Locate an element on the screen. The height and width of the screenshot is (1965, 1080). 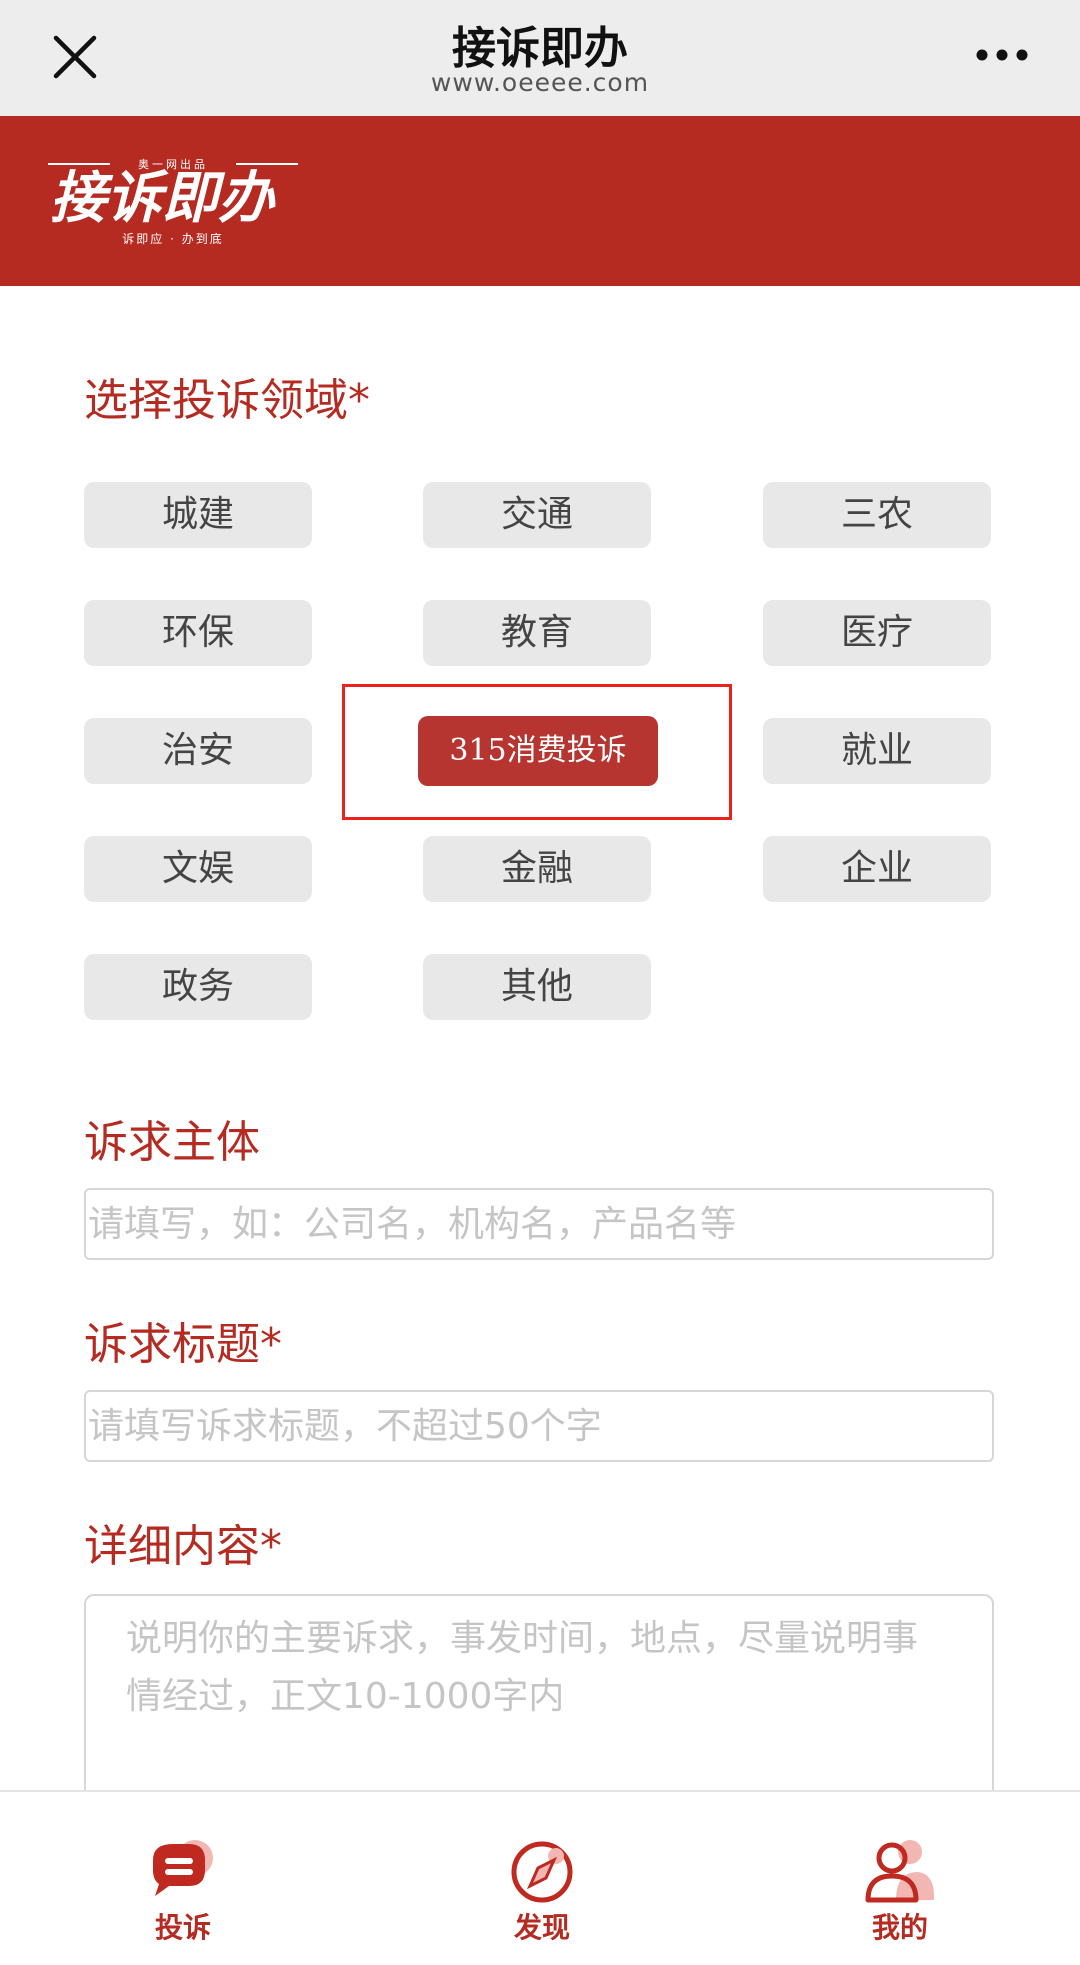
bottom-tab-bar: 投诉 发现 我的 is located at coordinates (540, 1877).